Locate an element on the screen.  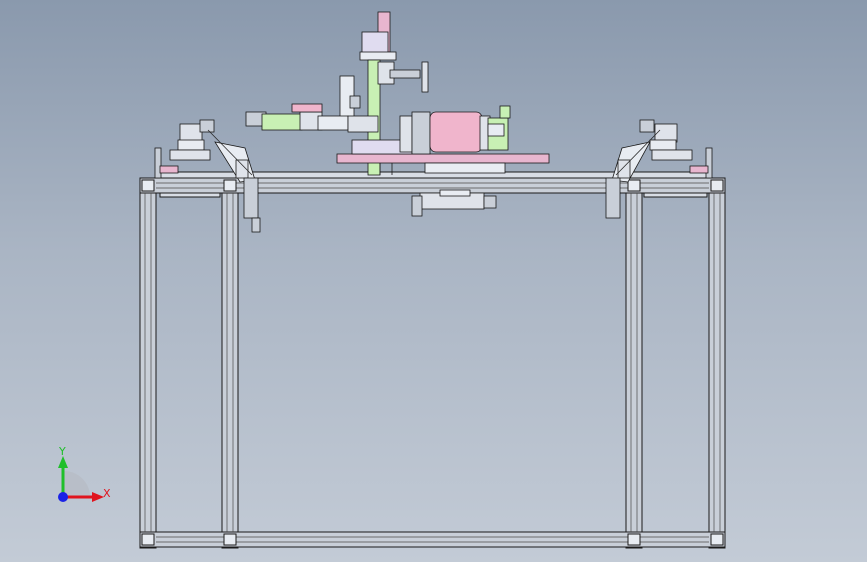
y-axis-label: Y is located at coordinates (62, 451).